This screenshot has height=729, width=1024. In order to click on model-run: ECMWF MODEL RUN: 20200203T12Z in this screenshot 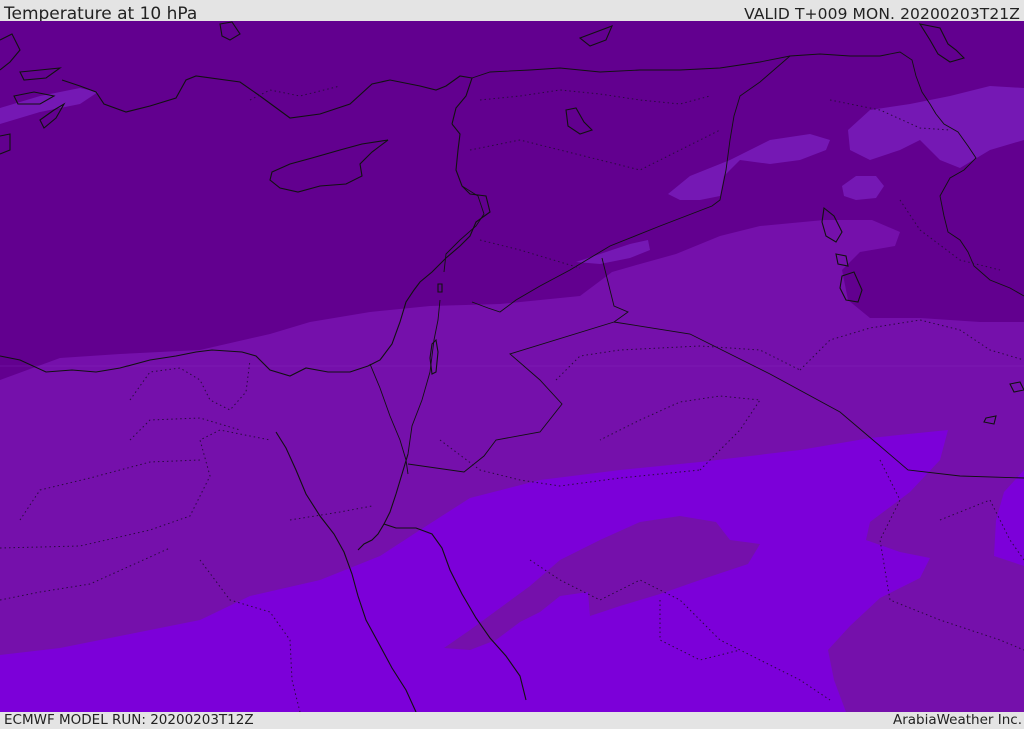, I will do `click(129, 720)`.